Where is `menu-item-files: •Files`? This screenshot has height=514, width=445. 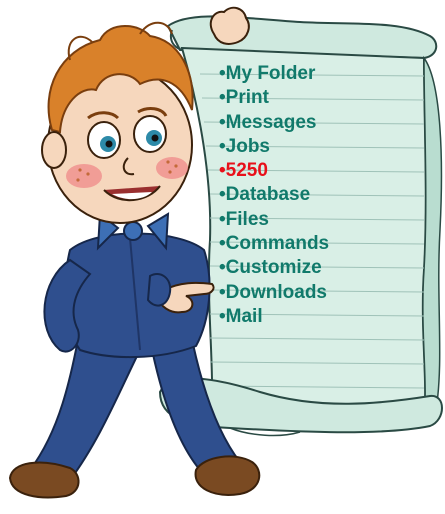 menu-item-files: •Files is located at coordinates (319, 220).